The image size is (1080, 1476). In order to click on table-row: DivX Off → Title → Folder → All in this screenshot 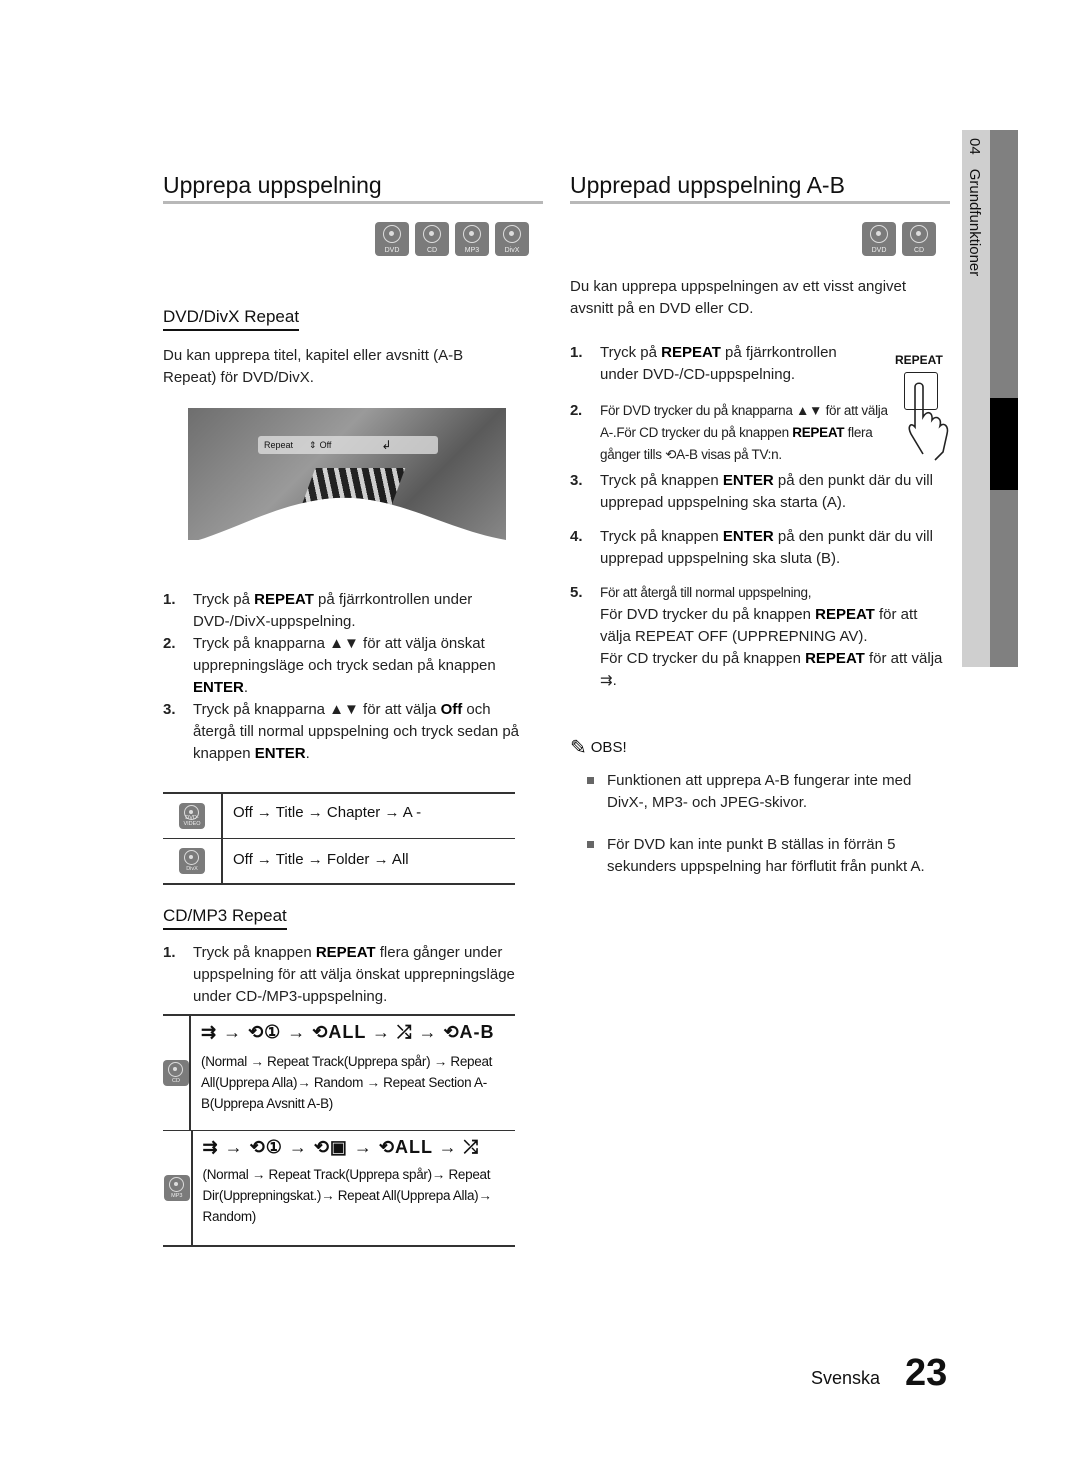, I will do `click(339, 861)`.